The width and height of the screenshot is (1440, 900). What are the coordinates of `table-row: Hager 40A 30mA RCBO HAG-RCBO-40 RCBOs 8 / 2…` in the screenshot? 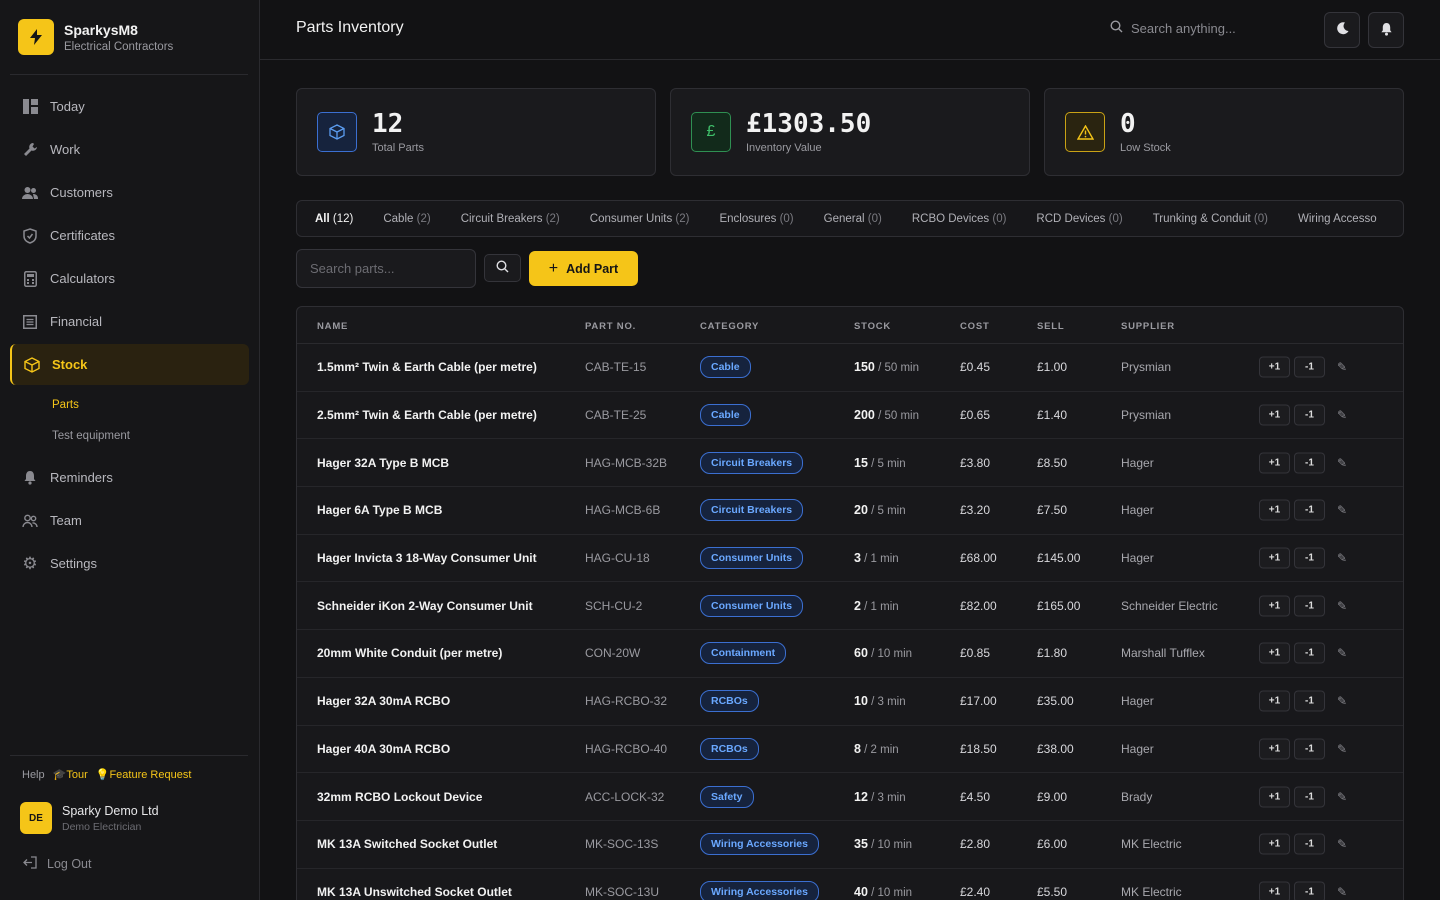 It's located at (850, 750).